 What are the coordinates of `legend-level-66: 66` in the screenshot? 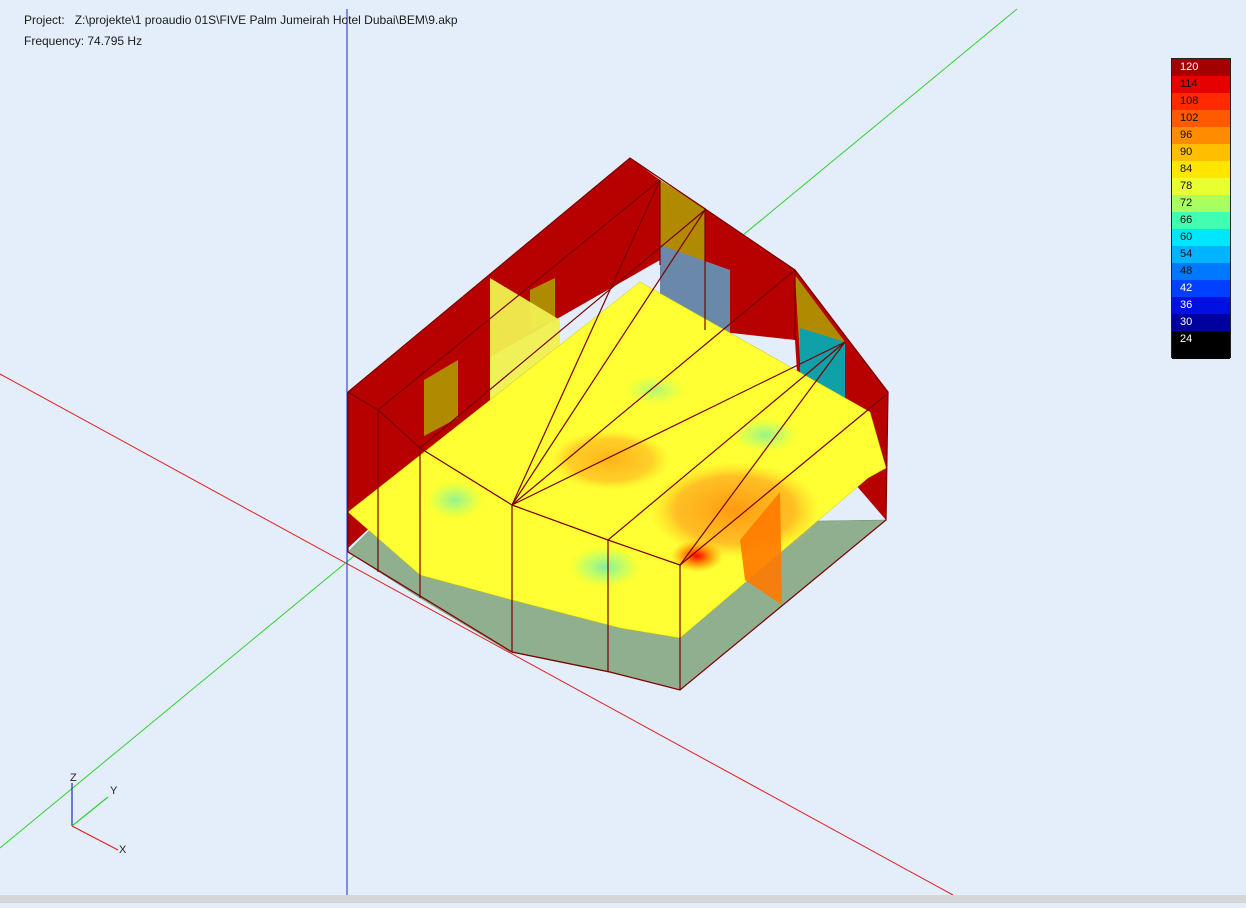 It's located at (1201, 220).